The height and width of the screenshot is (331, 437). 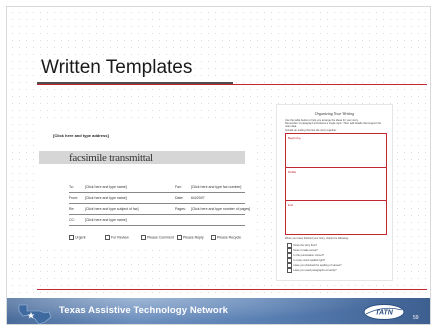 I want to click on organizer-check-label: Is every word spelled right?, so click(x=309, y=260).